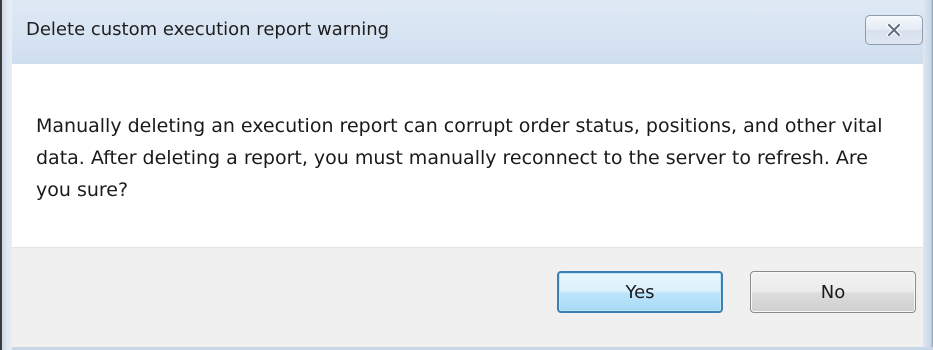 The width and height of the screenshot is (933, 350). I want to click on window-right-border, so click(928, 175).